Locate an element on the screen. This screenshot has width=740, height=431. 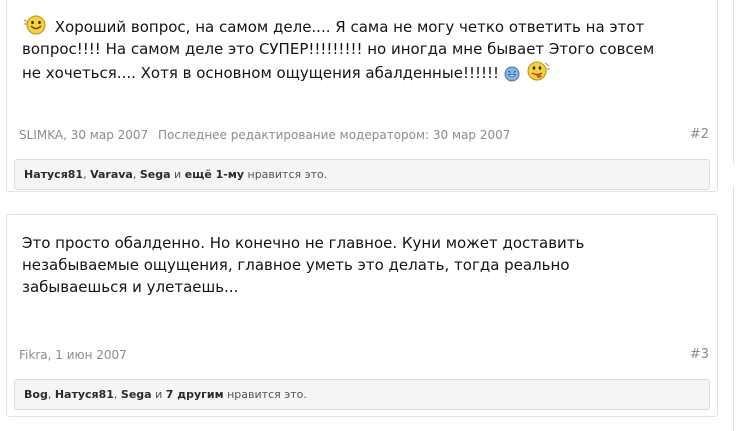
post-meta: Fikra, 1 июн 2007 is located at coordinates (73, 355).